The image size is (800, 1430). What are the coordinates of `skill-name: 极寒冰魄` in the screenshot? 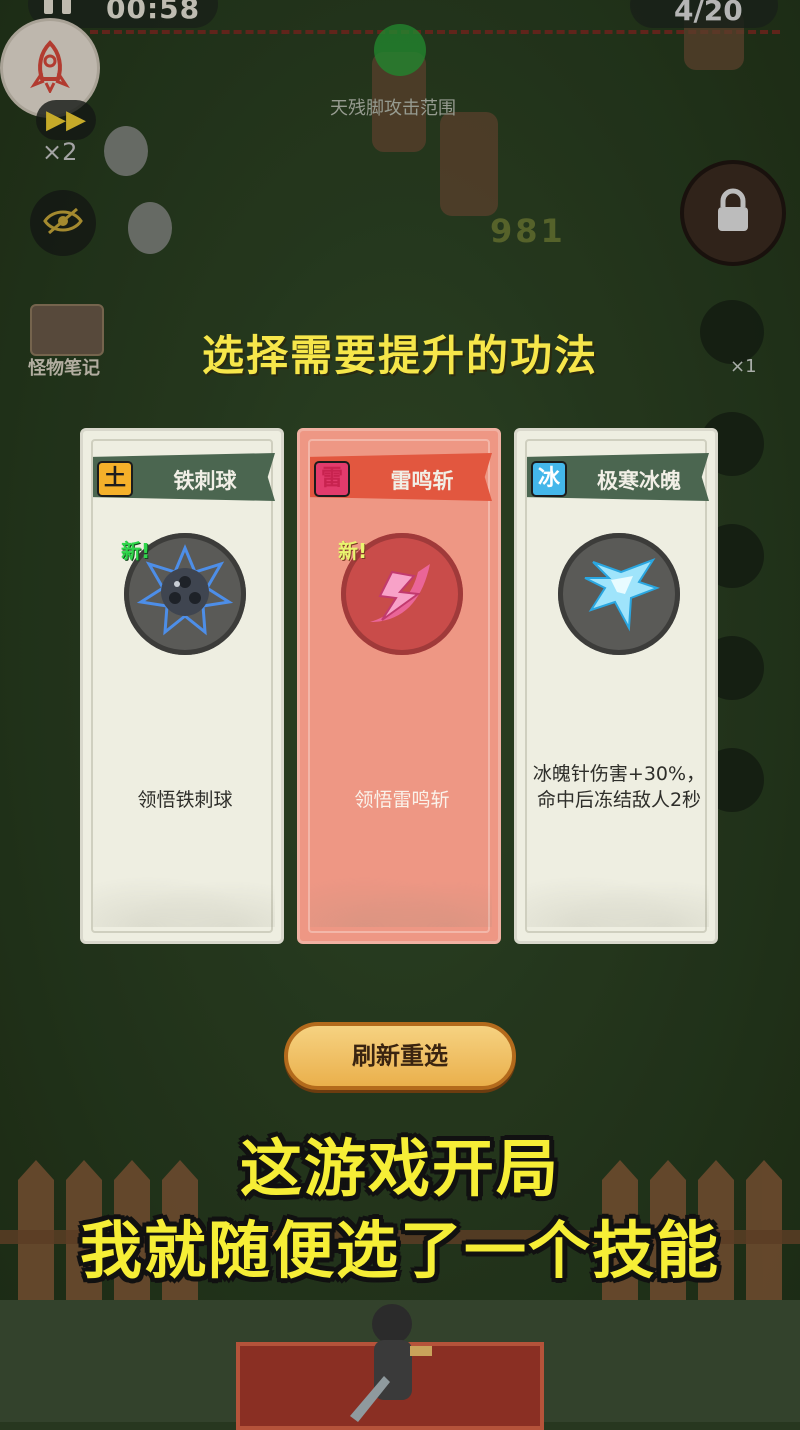 It's located at (639, 481).